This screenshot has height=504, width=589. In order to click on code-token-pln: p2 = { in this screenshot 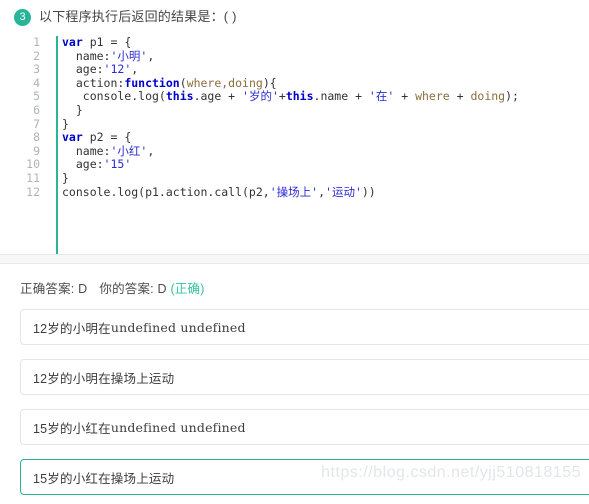, I will do `click(107, 137)`.